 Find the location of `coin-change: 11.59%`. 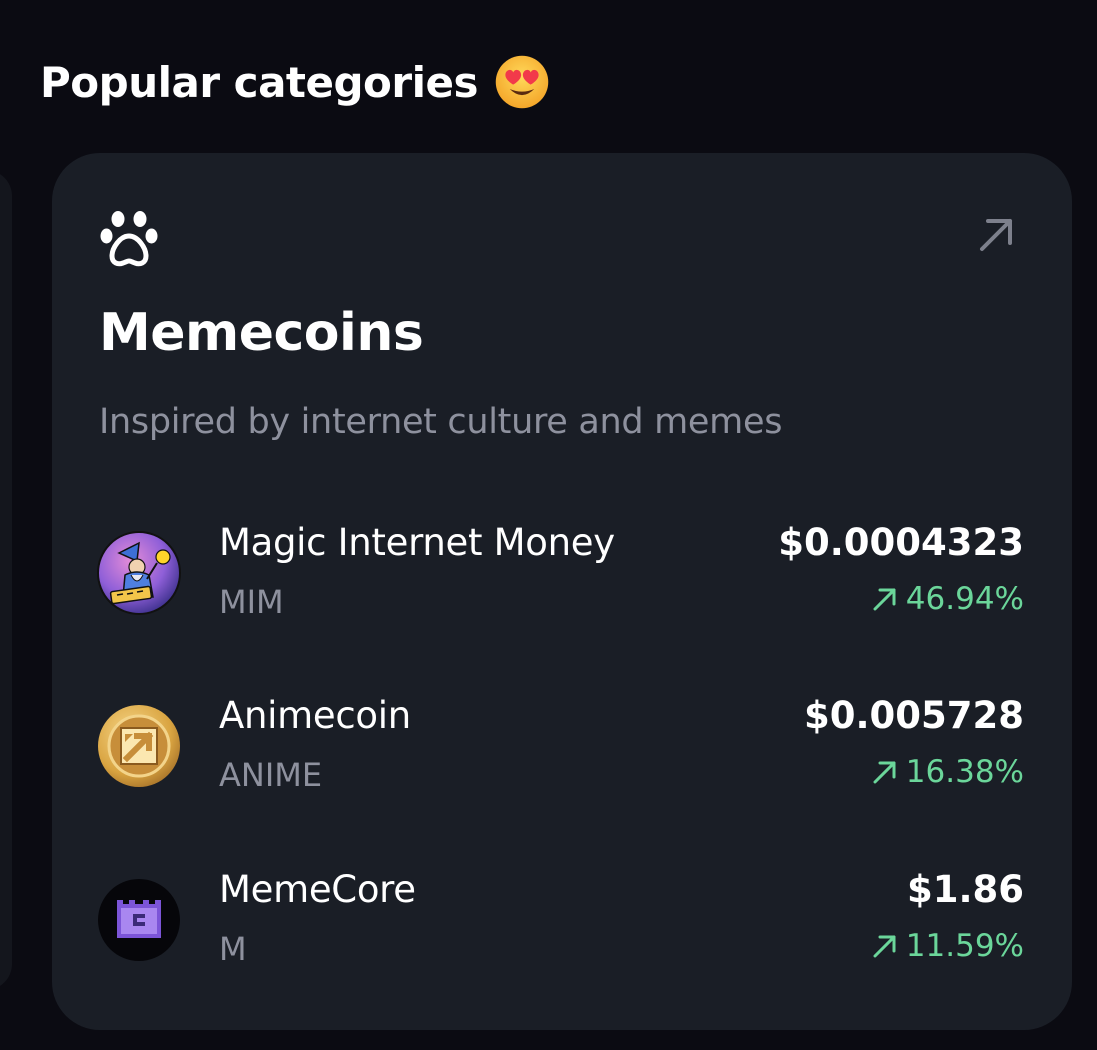

coin-change: 11.59% is located at coordinates (947, 946).